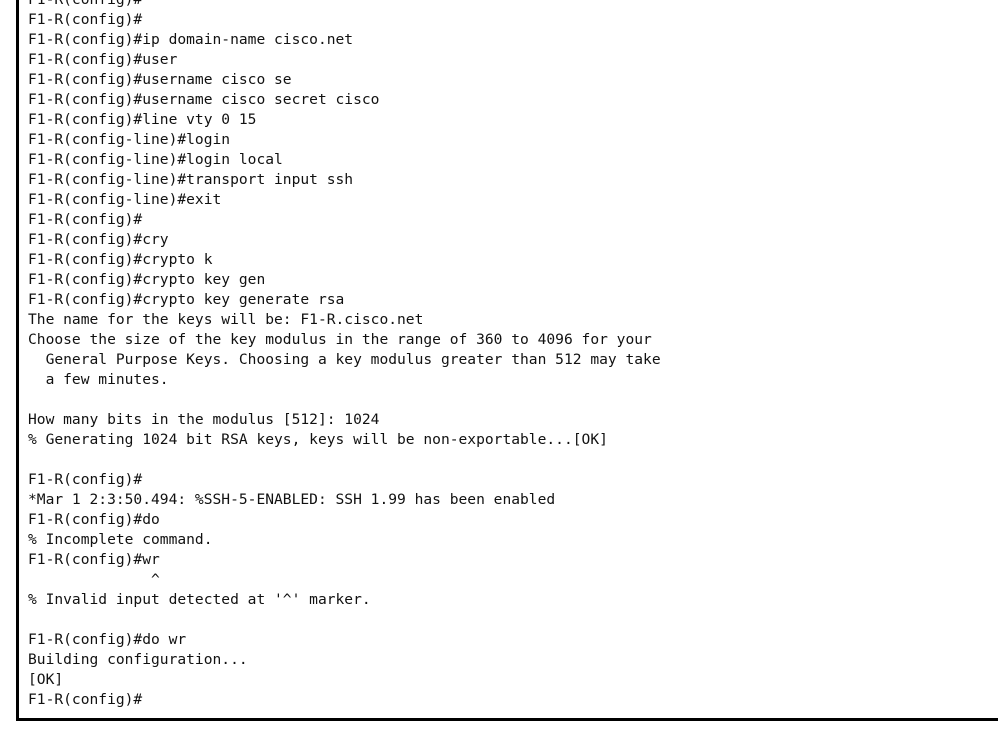 Image resolution: width=998 pixels, height=732 pixels. I want to click on terminal-line: F1-R(config)#cry, so click(98, 239).